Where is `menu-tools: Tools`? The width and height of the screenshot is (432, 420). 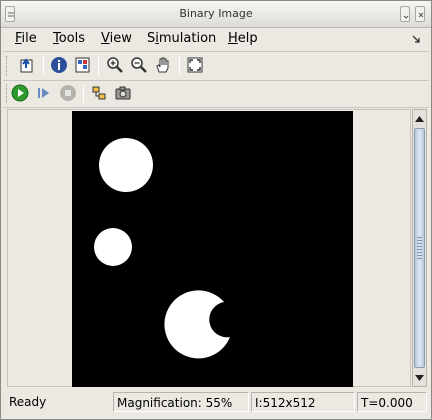
menu-tools: Tools is located at coordinates (69, 38).